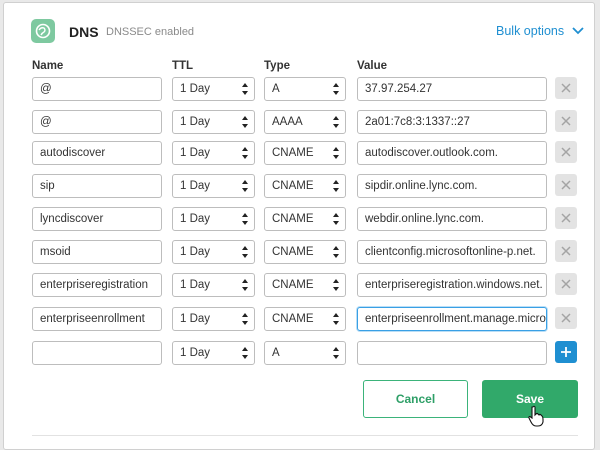 This screenshot has height=450, width=600. Describe the element at coordinates (415, 399) in the screenshot. I see `cancel-button: Cancel` at that location.